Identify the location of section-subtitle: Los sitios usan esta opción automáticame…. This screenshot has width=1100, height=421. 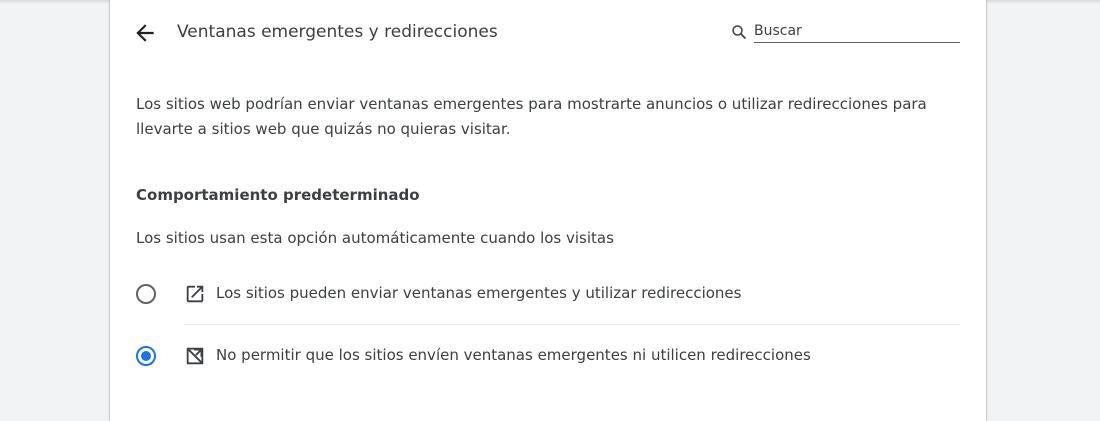
(375, 238).